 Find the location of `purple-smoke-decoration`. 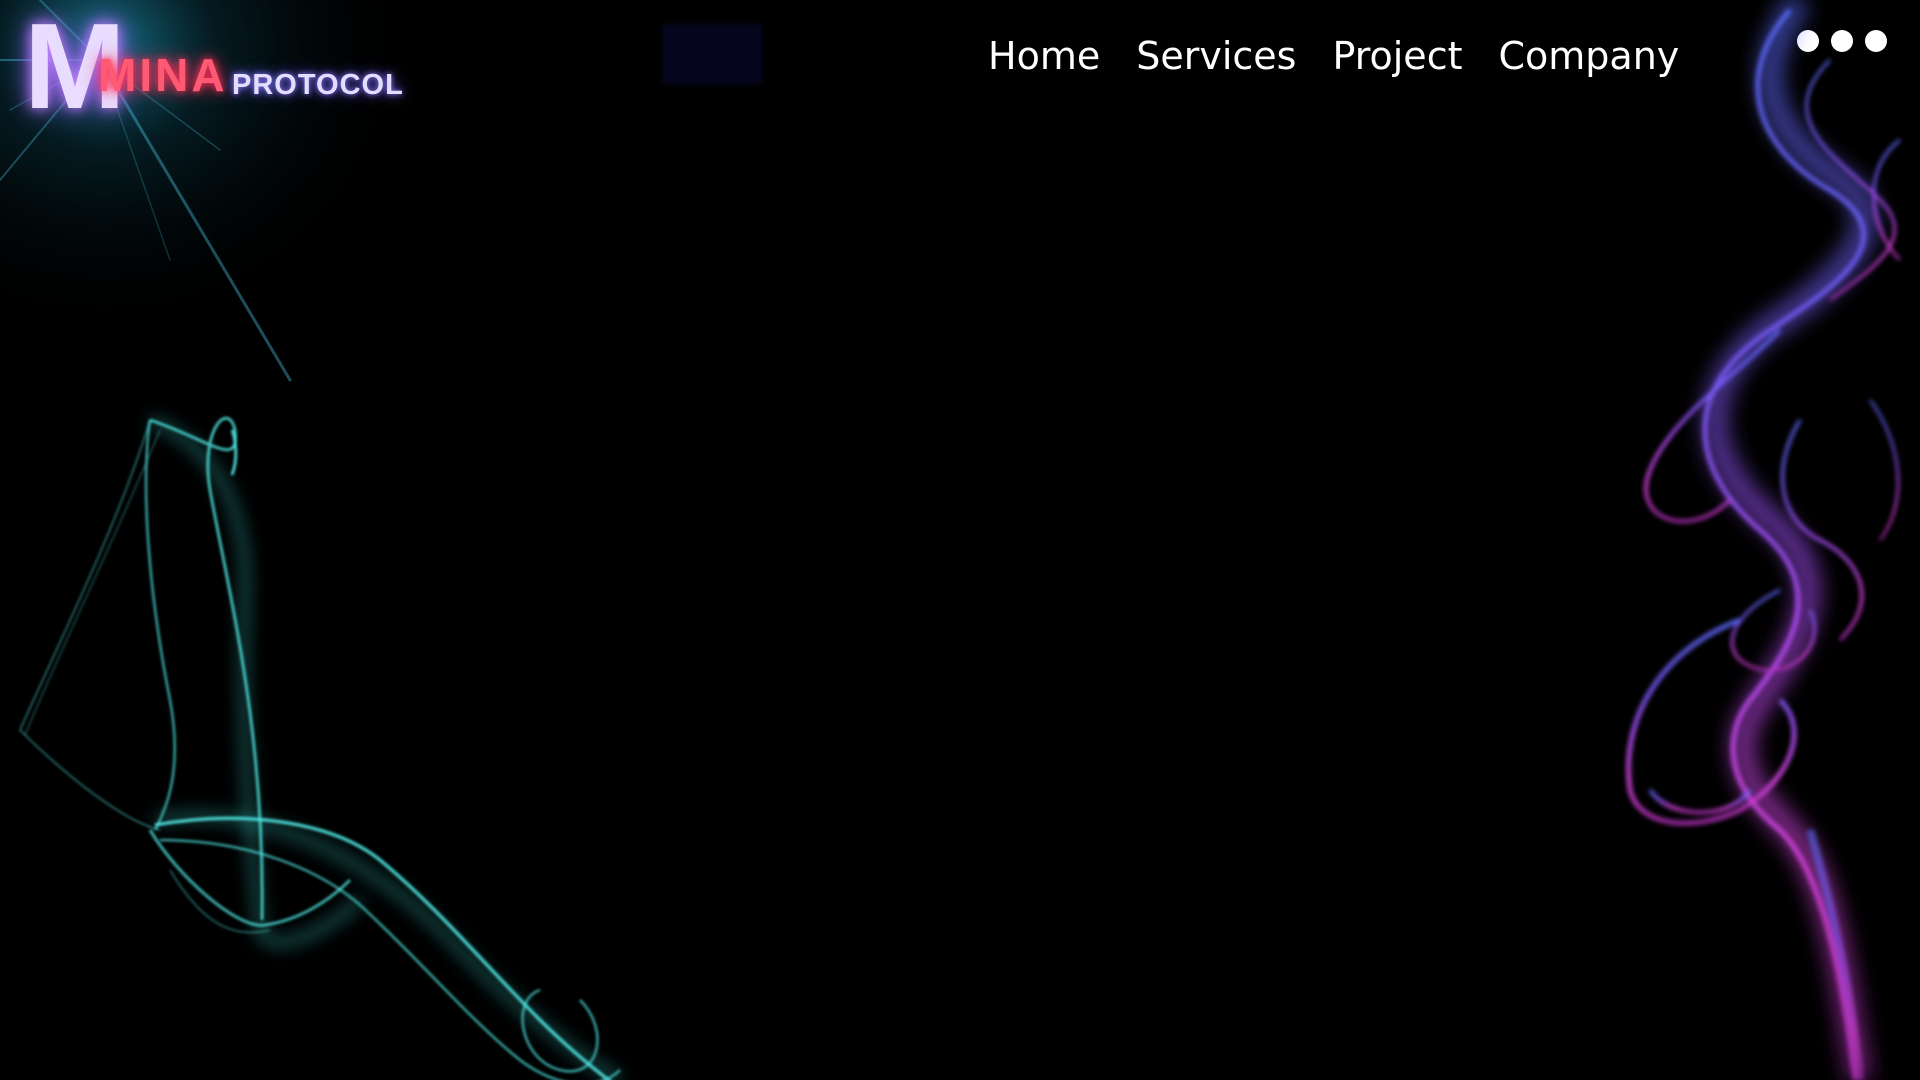

purple-smoke-decoration is located at coordinates (1764, 540).